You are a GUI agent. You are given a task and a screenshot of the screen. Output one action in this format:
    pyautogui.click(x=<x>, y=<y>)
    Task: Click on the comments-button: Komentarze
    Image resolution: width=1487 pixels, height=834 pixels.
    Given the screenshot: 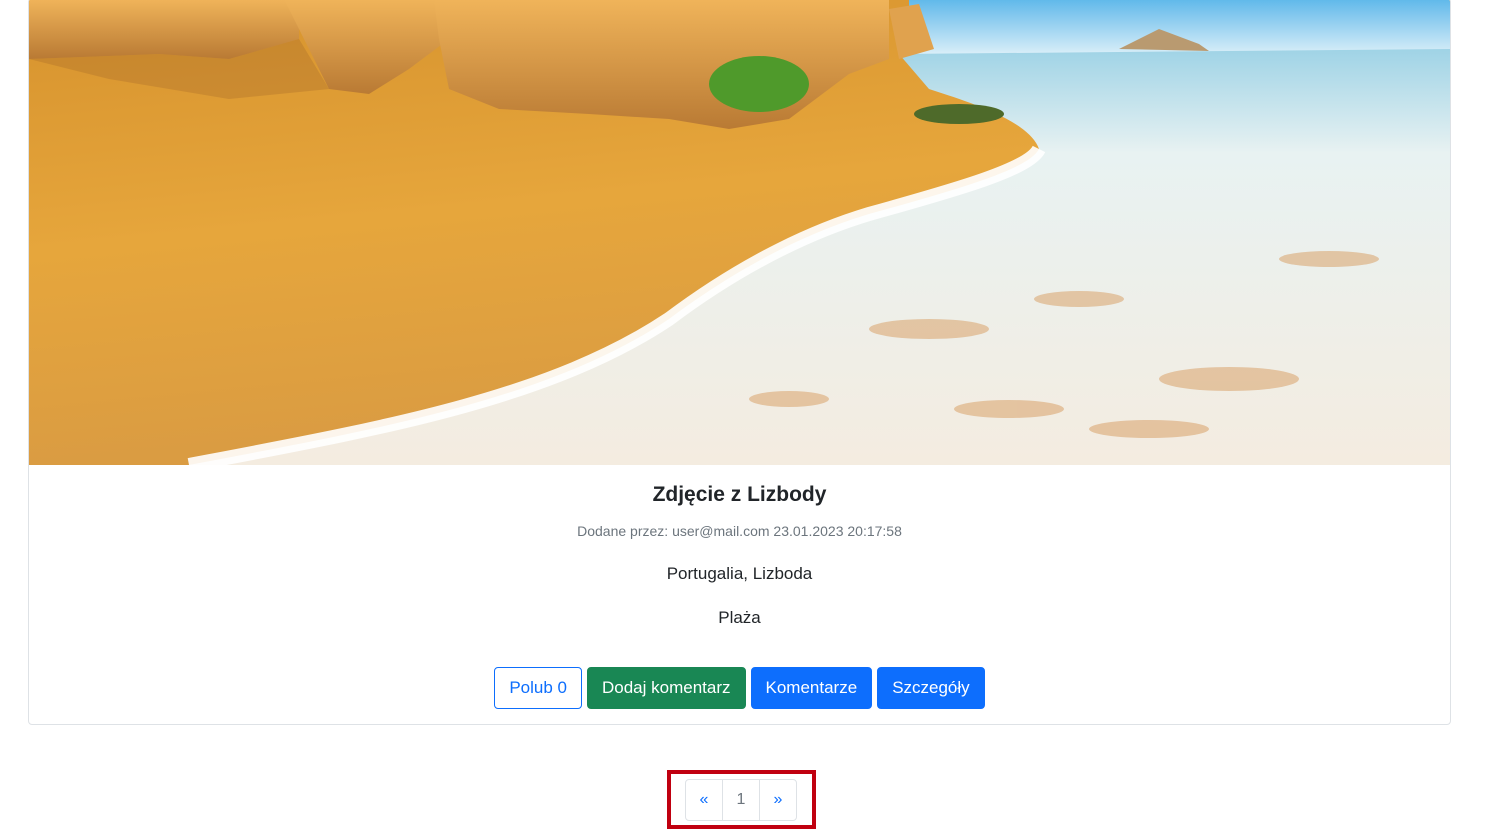 What is the action you would take?
    pyautogui.click(x=811, y=688)
    